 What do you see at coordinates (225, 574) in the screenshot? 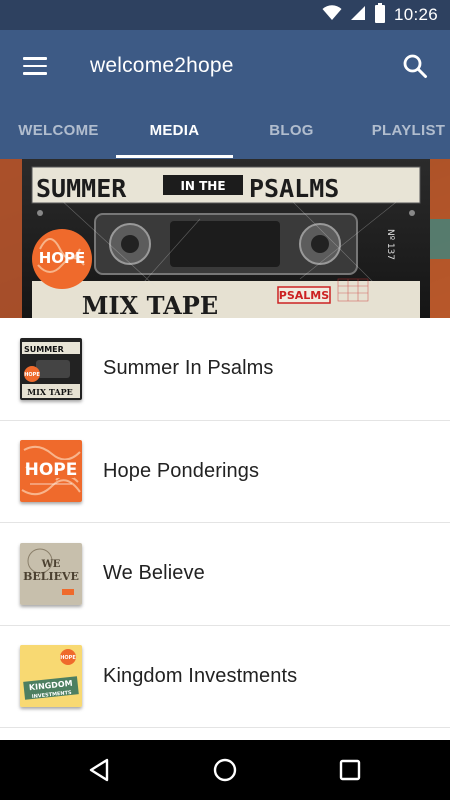
I see `list-item: WE BELIEVE We Believe` at bounding box center [225, 574].